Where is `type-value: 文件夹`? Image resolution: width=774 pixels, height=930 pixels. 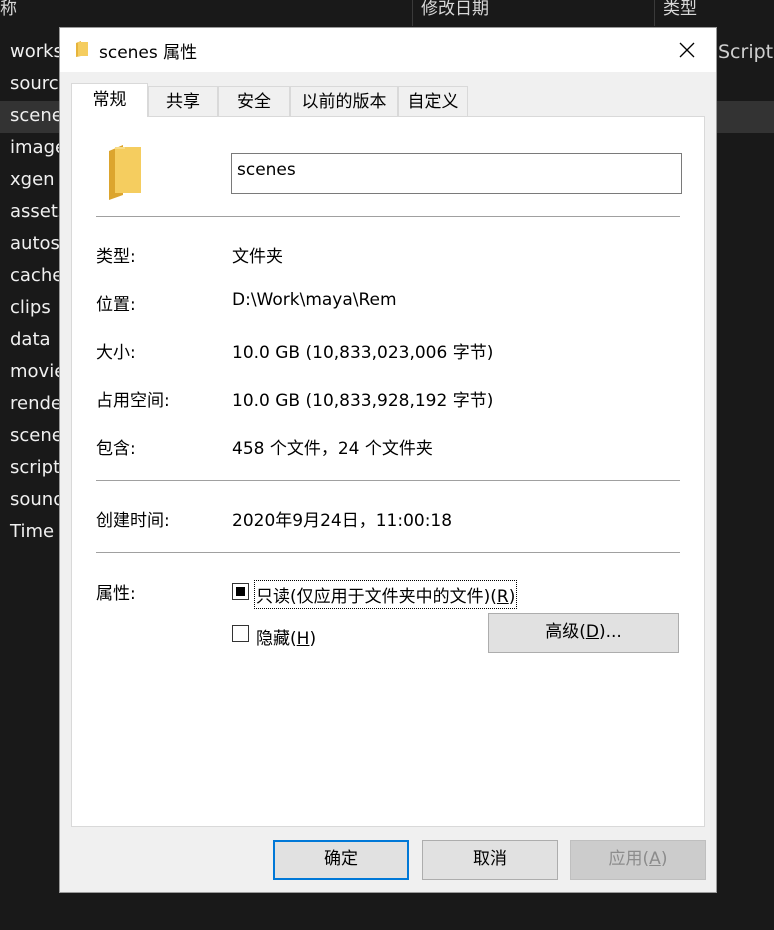 type-value: 文件夹 is located at coordinates (257, 257).